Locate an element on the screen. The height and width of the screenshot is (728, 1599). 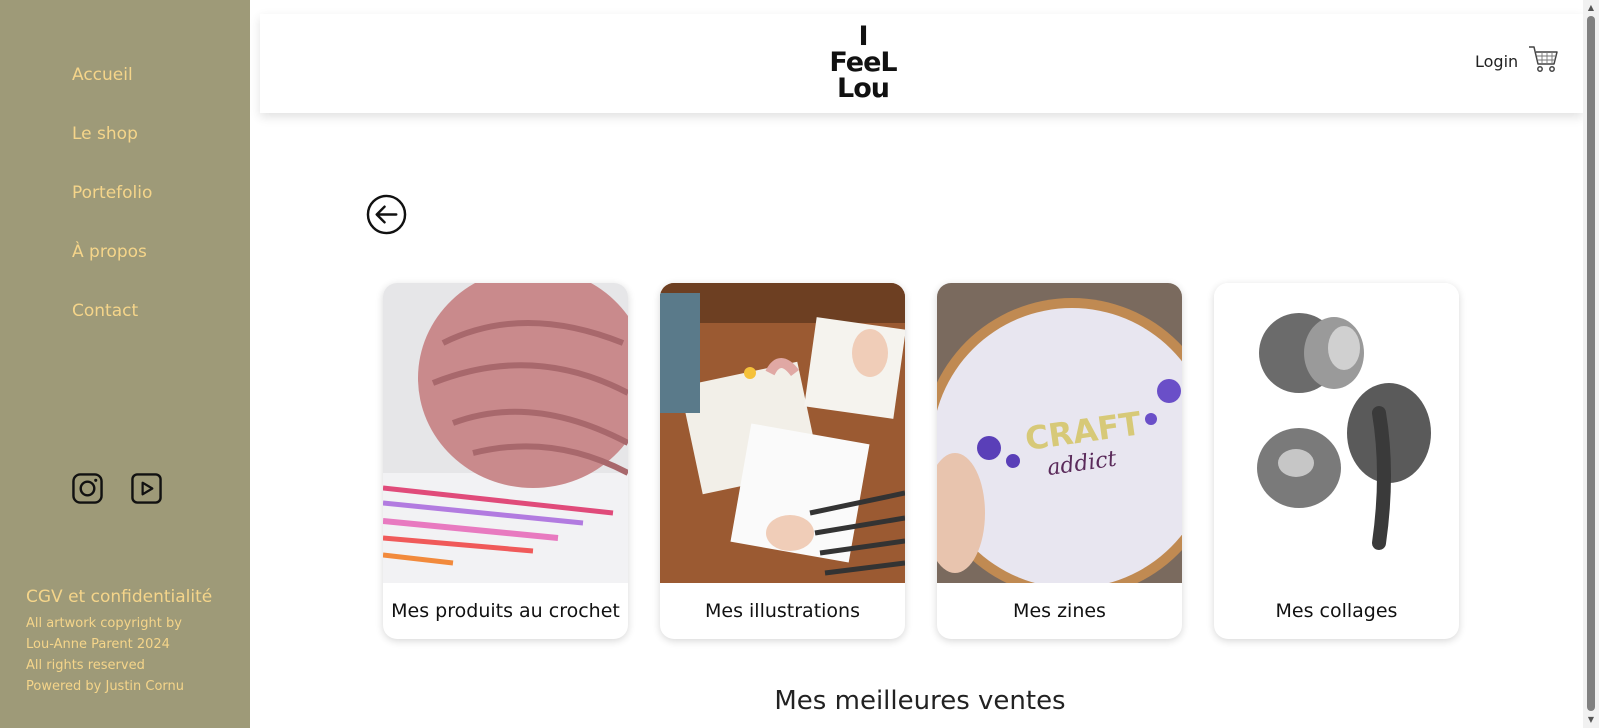
card-label: Mes collages is located at coordinates (1336, 611).